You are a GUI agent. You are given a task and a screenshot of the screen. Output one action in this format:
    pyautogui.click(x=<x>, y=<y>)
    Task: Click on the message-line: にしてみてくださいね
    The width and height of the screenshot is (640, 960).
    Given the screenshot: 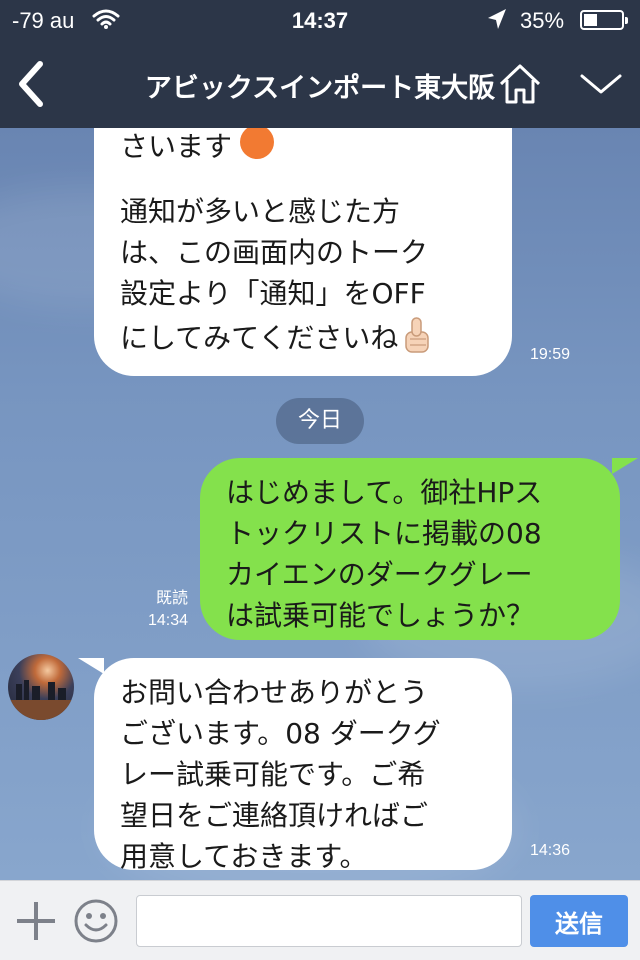 What is the action you would take?
    pyautogui.click(x=316, y=339)
    